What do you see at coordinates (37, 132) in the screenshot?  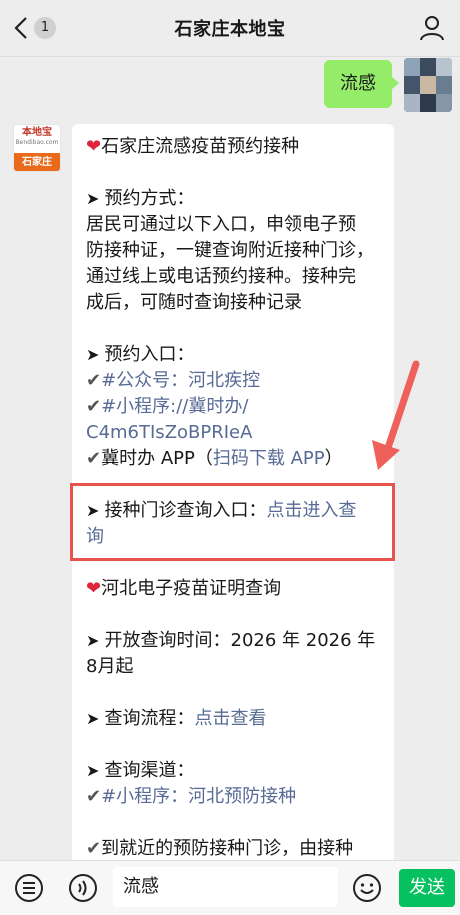 I see `logo-text: 本地宝` at bounding box center [37, 132].